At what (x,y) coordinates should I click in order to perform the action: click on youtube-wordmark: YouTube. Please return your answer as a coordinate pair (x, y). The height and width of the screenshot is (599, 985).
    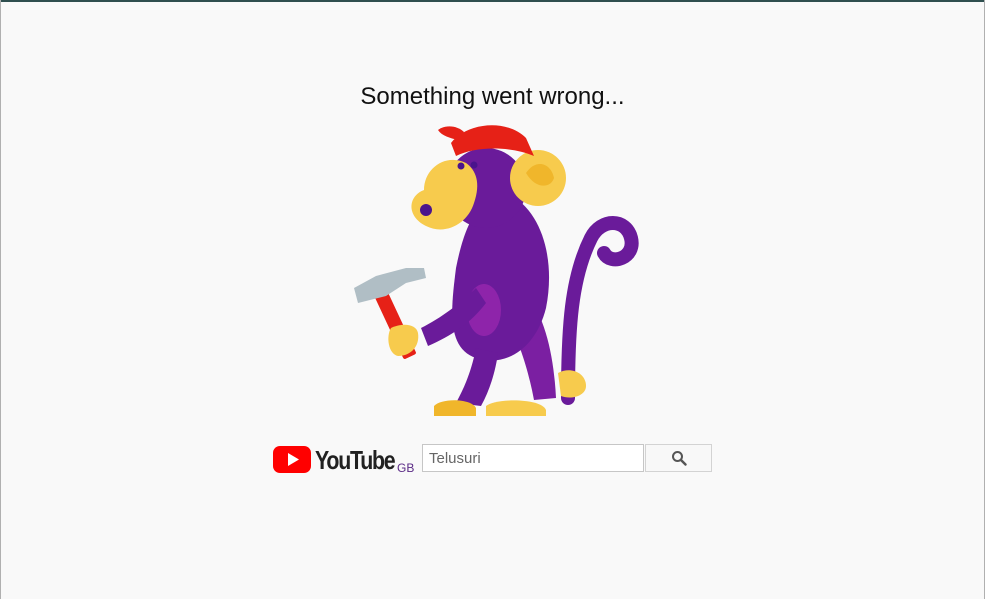
    Looking at the image, I should click on (355, 460).